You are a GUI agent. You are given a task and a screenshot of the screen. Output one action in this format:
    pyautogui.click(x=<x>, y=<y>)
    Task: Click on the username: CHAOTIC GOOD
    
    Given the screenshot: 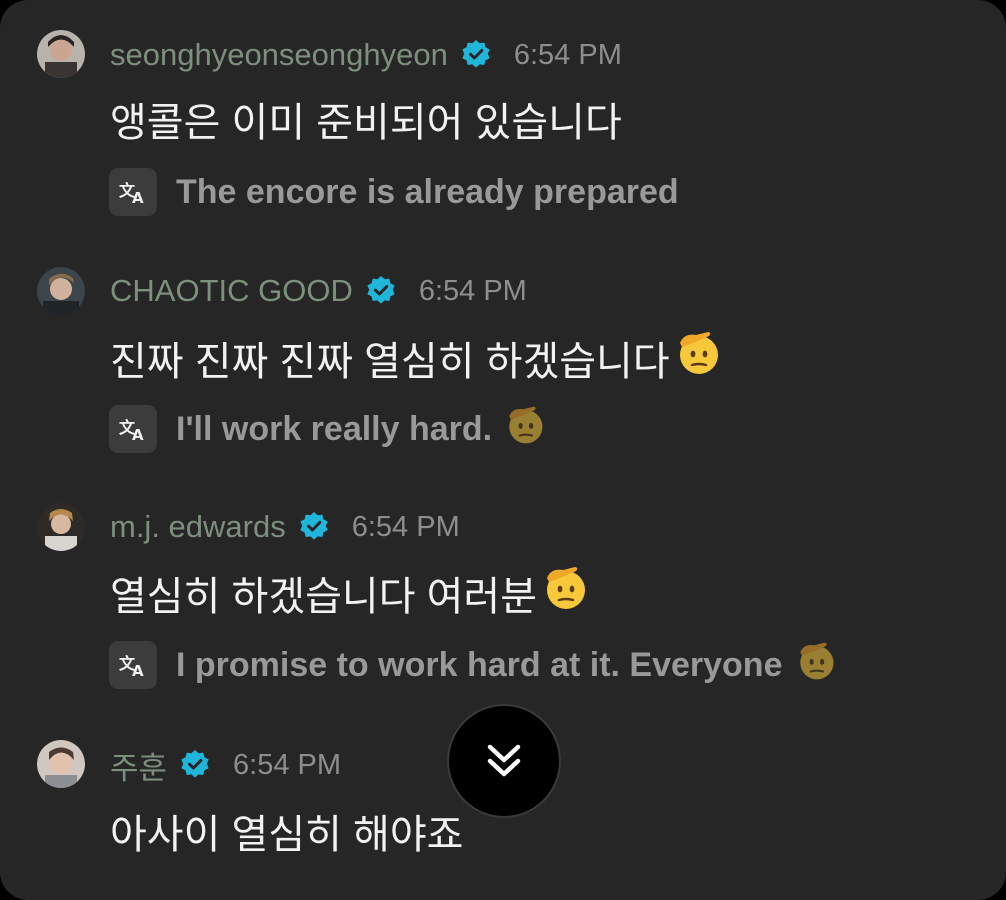 What is the action you would take?
    pyautogui.click(x=231, y=291)
    